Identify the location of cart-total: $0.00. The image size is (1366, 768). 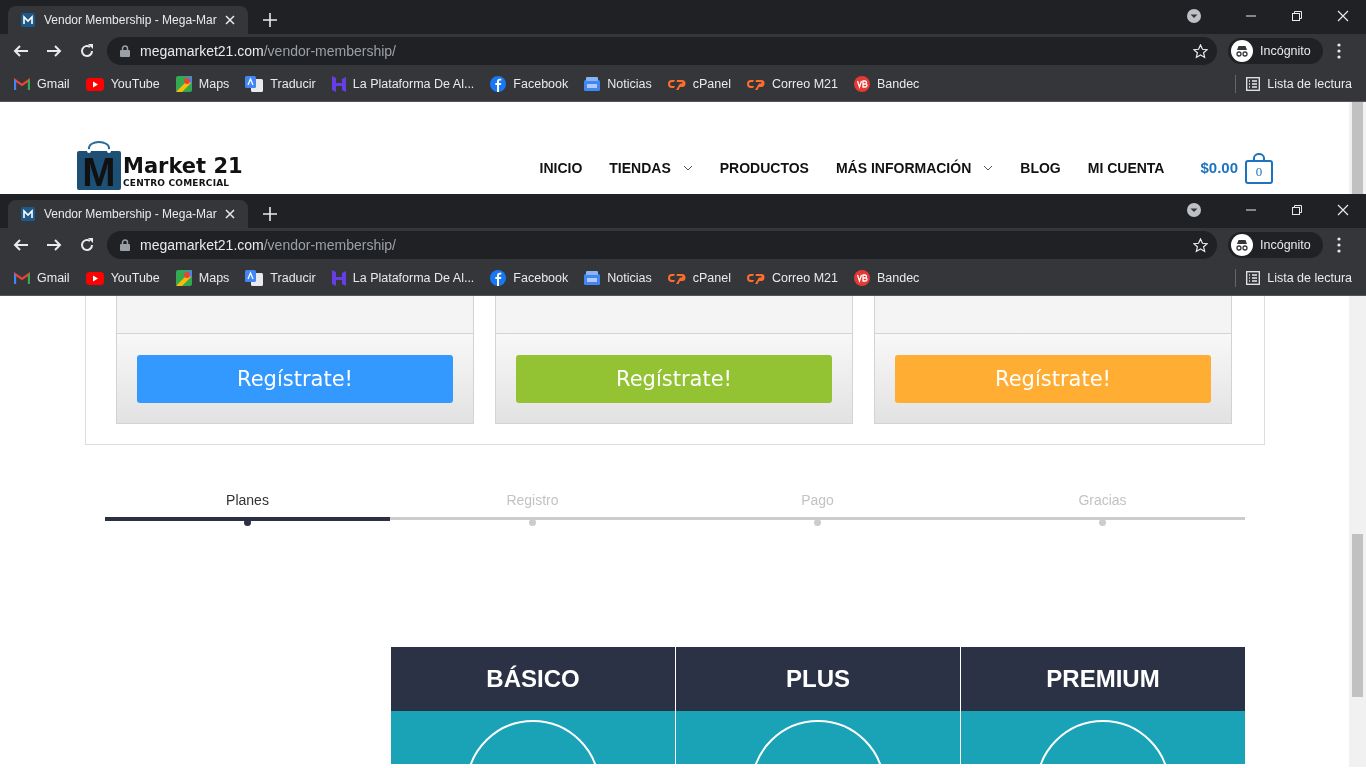
(1219, 167).